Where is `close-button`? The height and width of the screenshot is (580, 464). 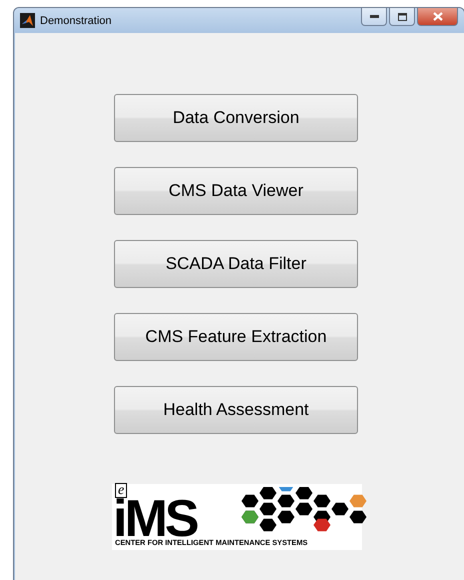 close-button is located at coordinates (437, 17).